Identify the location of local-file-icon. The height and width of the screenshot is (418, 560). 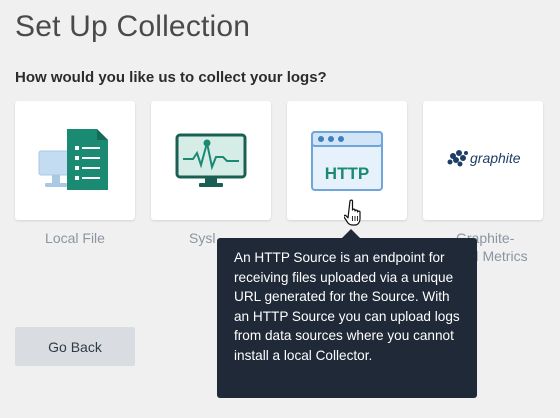
(73, 159).